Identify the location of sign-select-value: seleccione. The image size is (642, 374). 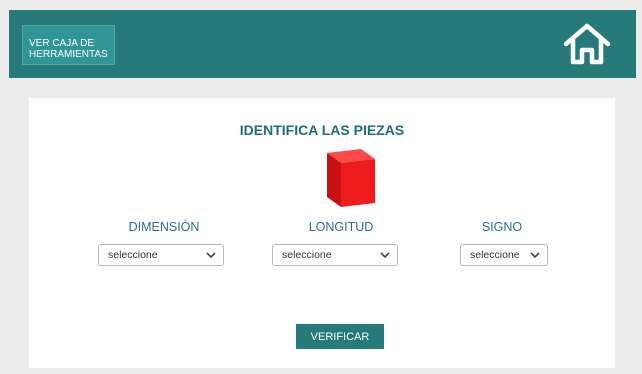
(495, 255).